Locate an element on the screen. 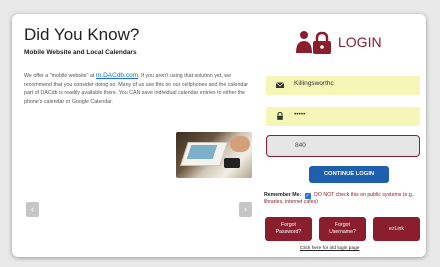 This screenshot has height=267, width=440. forgot-password-button: Forgot Password? is located at coordinates (288, 229).